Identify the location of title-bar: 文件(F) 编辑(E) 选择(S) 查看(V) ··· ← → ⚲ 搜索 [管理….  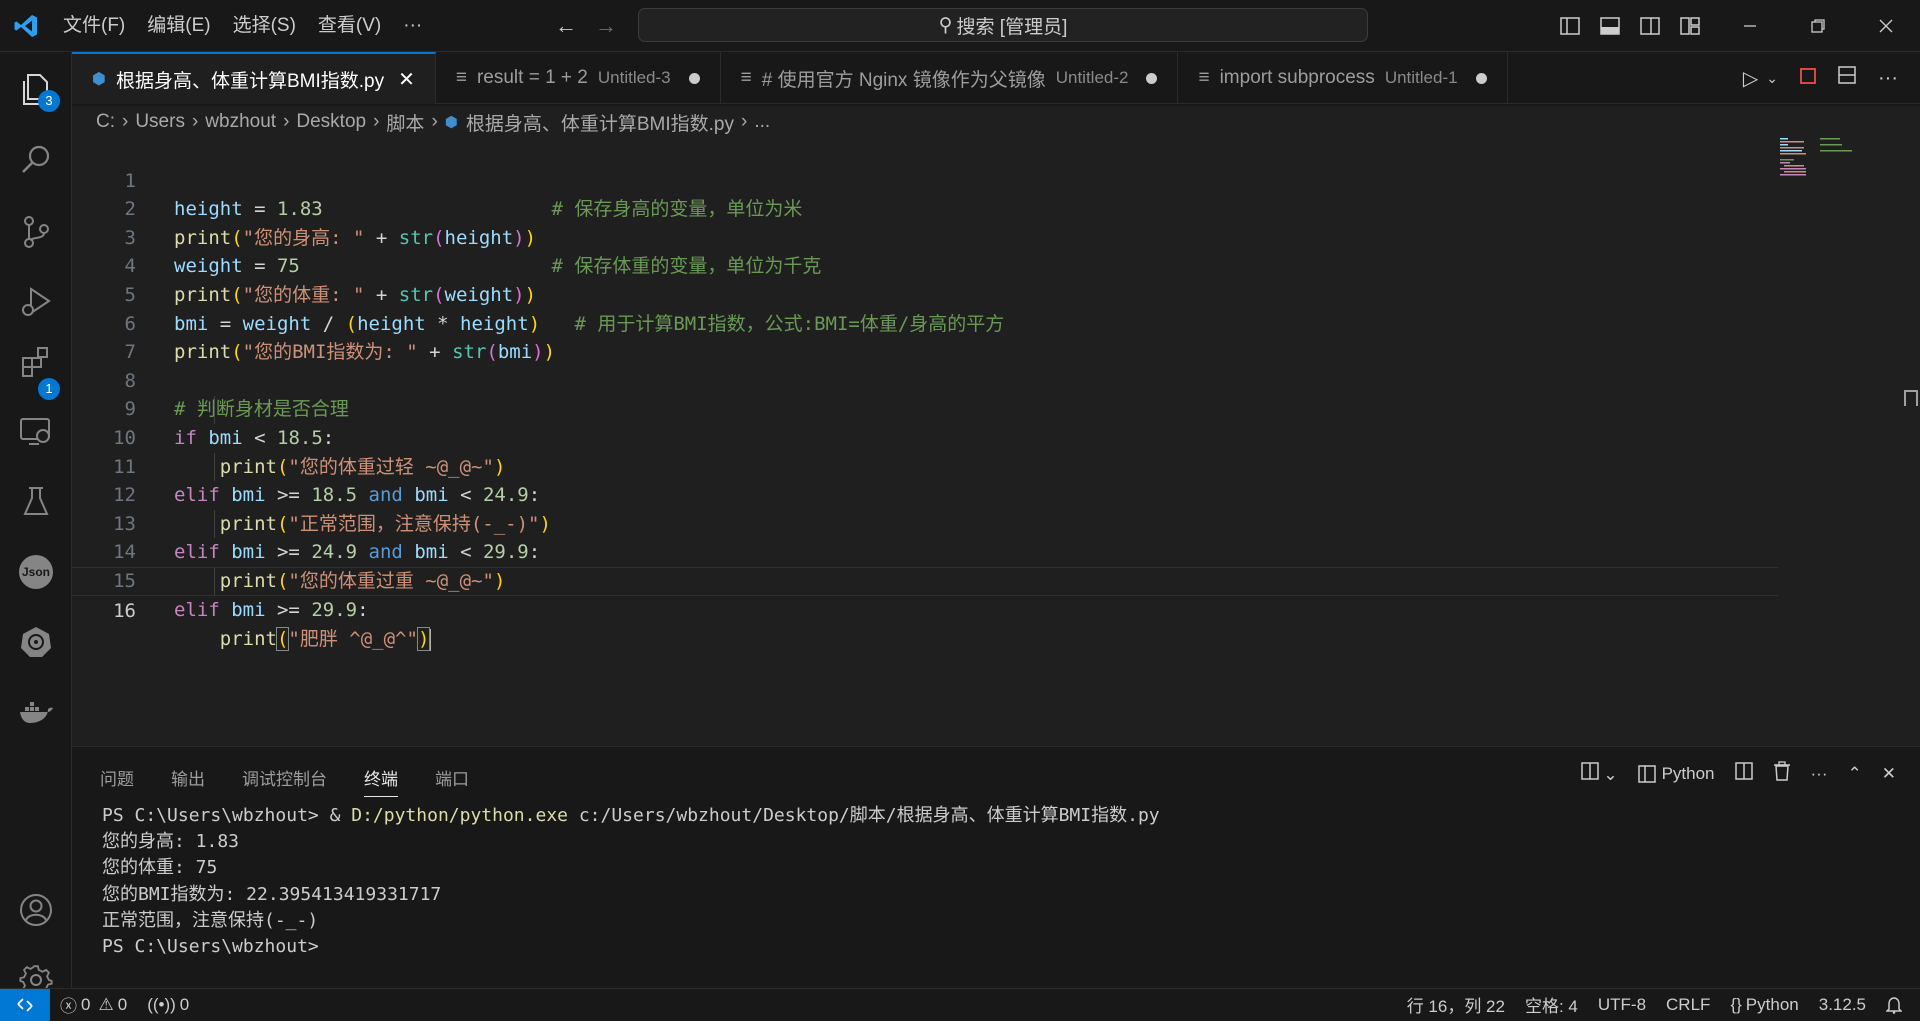
(960, 26).